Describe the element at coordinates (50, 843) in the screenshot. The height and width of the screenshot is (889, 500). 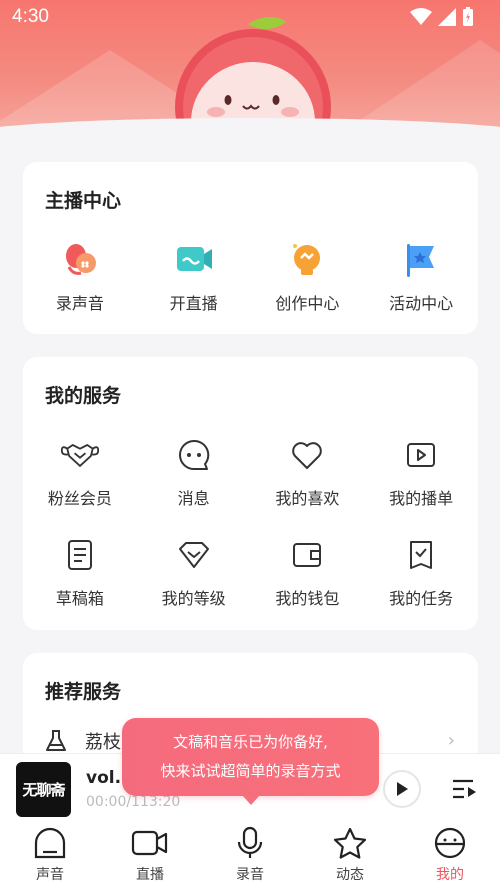
I see `sound-icon` at that location.